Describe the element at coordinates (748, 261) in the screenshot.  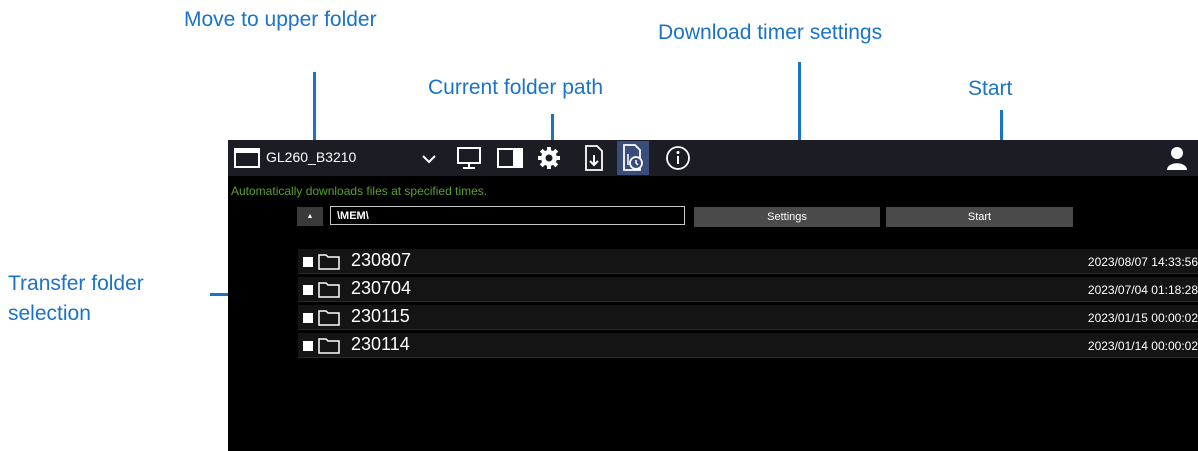
I see `folder-row: 230807 2023/08/07 14:33:56` at that location.